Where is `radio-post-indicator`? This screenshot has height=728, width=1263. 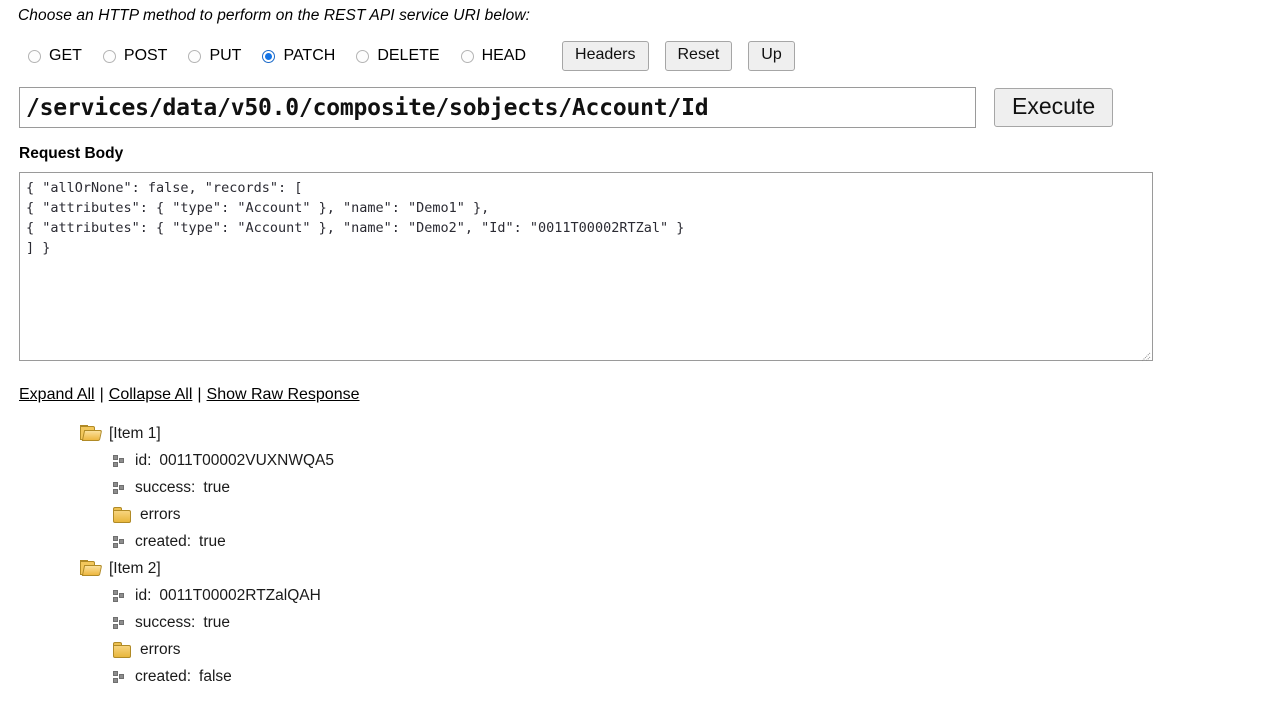 radio-post-indicator is located at coordinates (109, 56).